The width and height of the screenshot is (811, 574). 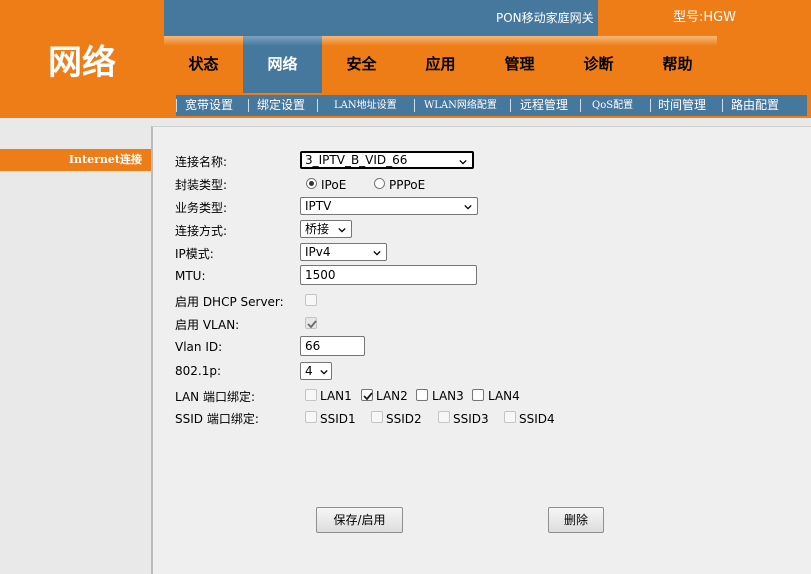 What do you see at coordinates (316, 371) in the screenshot?
I see `priority-select: 4` at bounding box center [316, 371].